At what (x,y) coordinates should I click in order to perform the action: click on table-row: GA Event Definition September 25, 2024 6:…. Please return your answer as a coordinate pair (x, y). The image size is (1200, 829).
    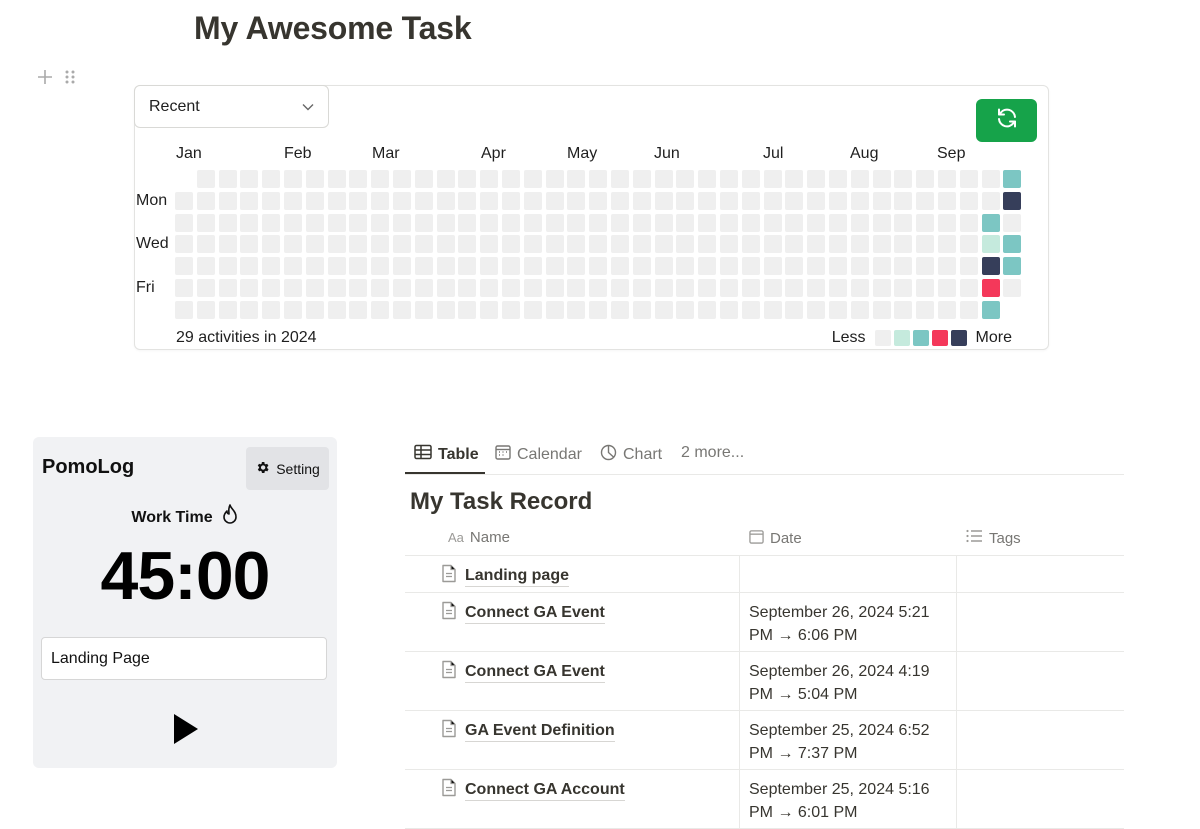
    Looking at the image, I should click on (764, 740).